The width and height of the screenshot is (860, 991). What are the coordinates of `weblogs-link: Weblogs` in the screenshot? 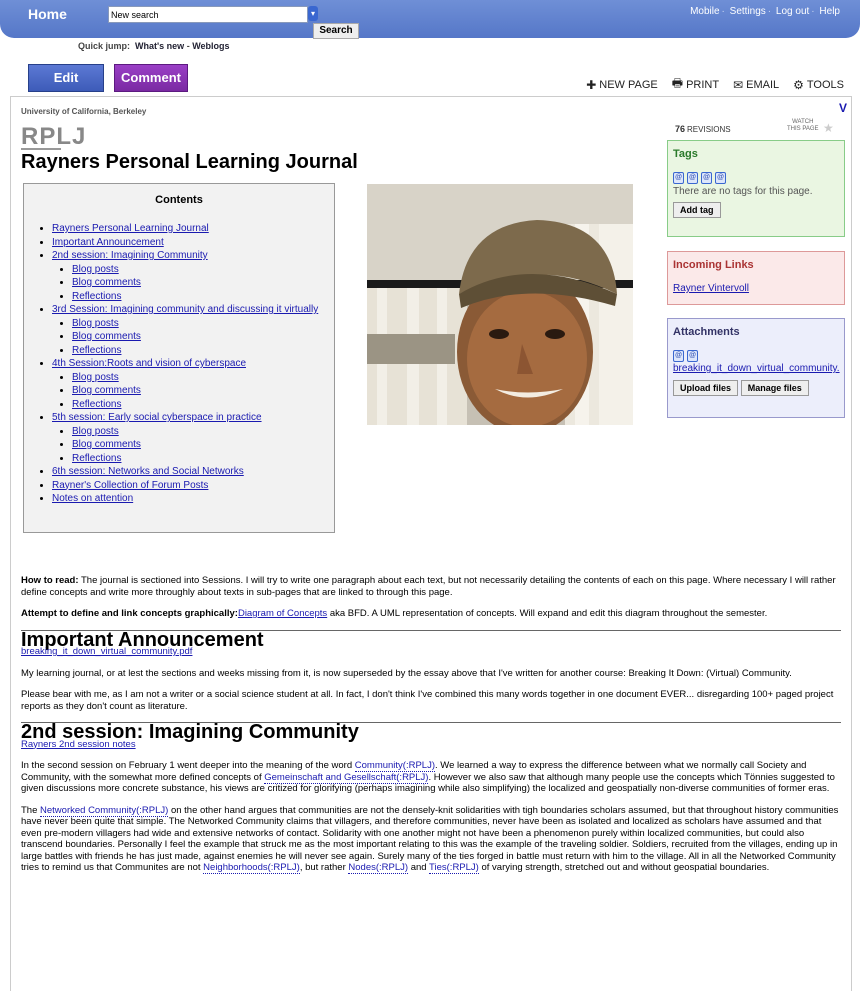 It's located at (210, 46).